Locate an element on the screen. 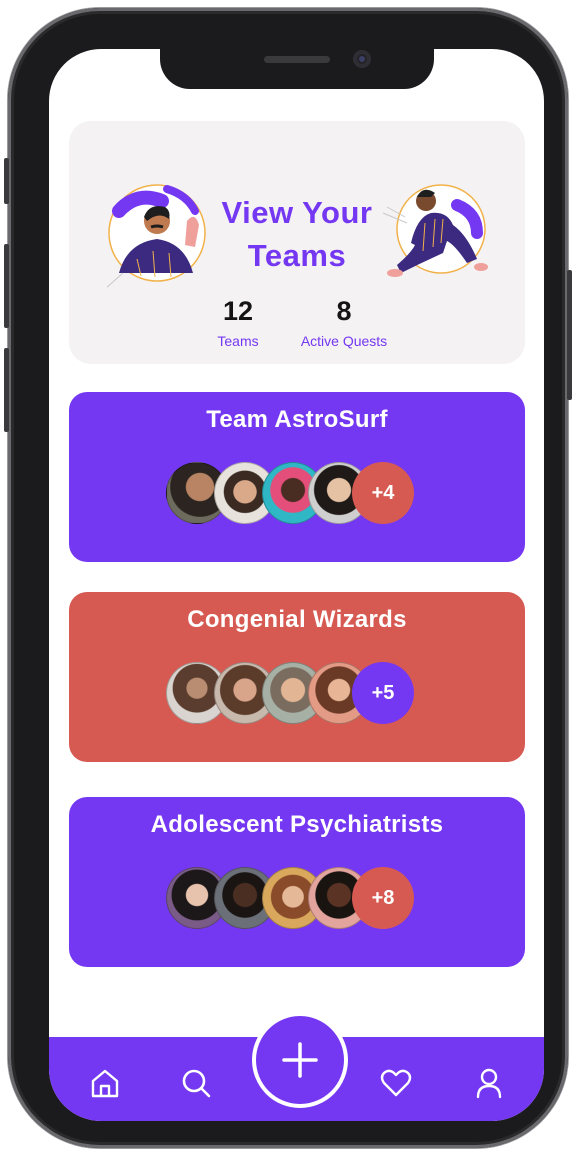 Image resolution: width=576 pixels, height=1155 pixels. active-quests-stat: 8 Active Quests is located at coordinates (344, 322).